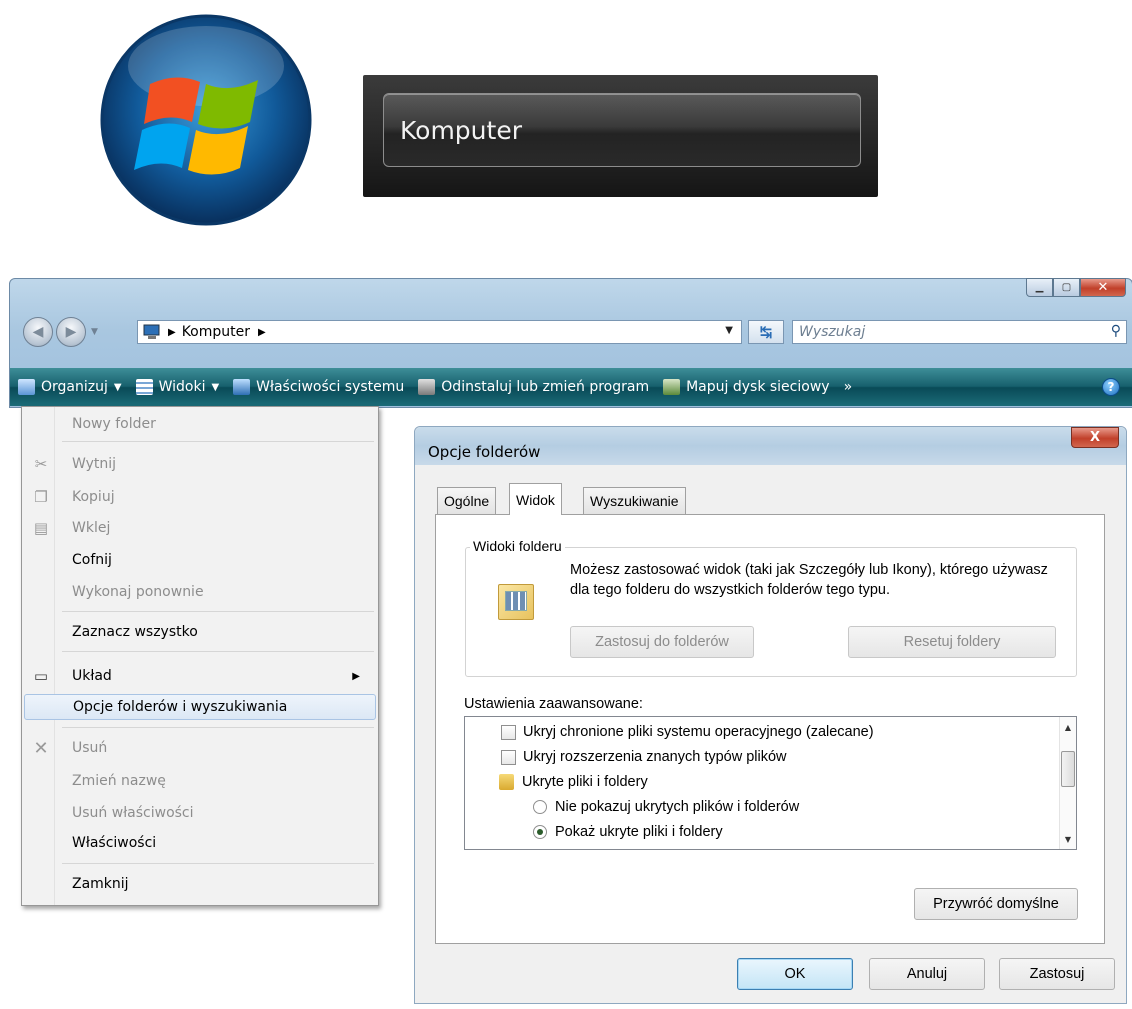  Describe the element at coordinates (94, 464) in the screenshot. I see `menu-item-label: Wytnij` at that location.